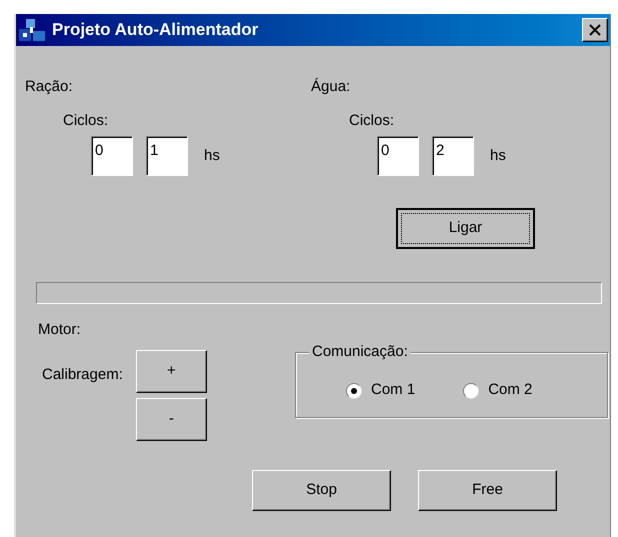 This screenshot has height=537, width=618. What do you see at coordinates (465, 228) in the screenshot?
I see `ligar-button: Ligar` at bounding box center [465, 228].